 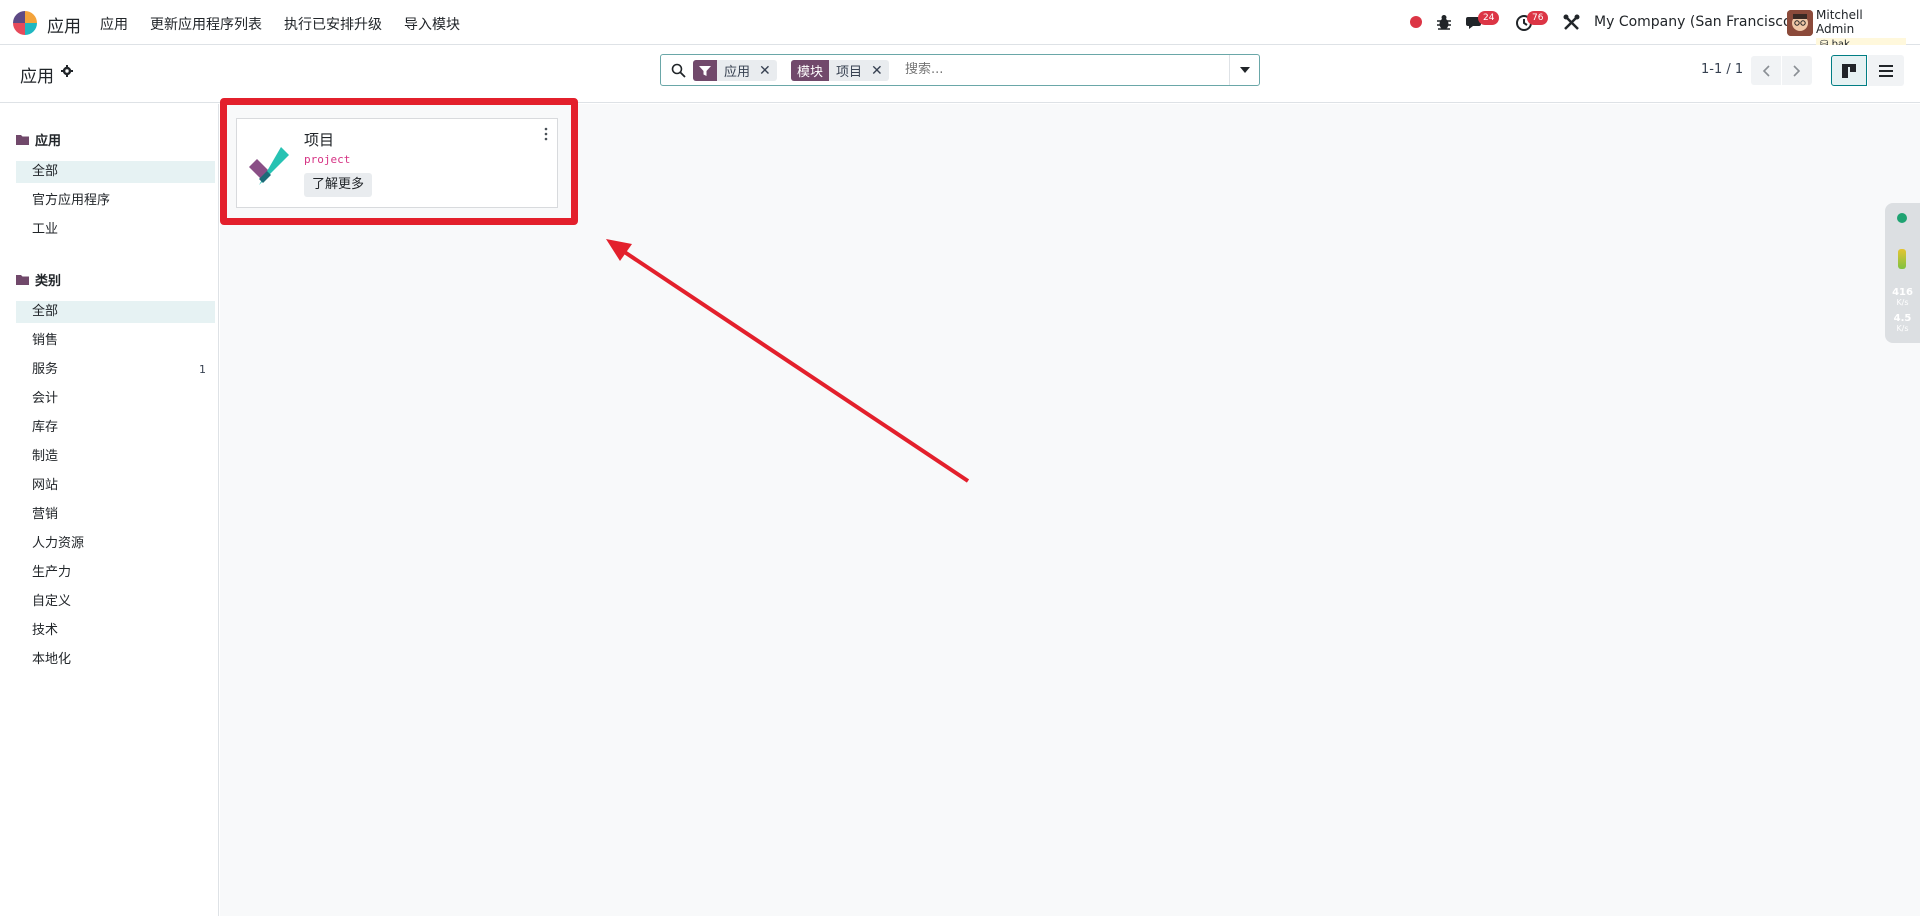 I want to click on kanban-icon, so click(x=1849, y=70).